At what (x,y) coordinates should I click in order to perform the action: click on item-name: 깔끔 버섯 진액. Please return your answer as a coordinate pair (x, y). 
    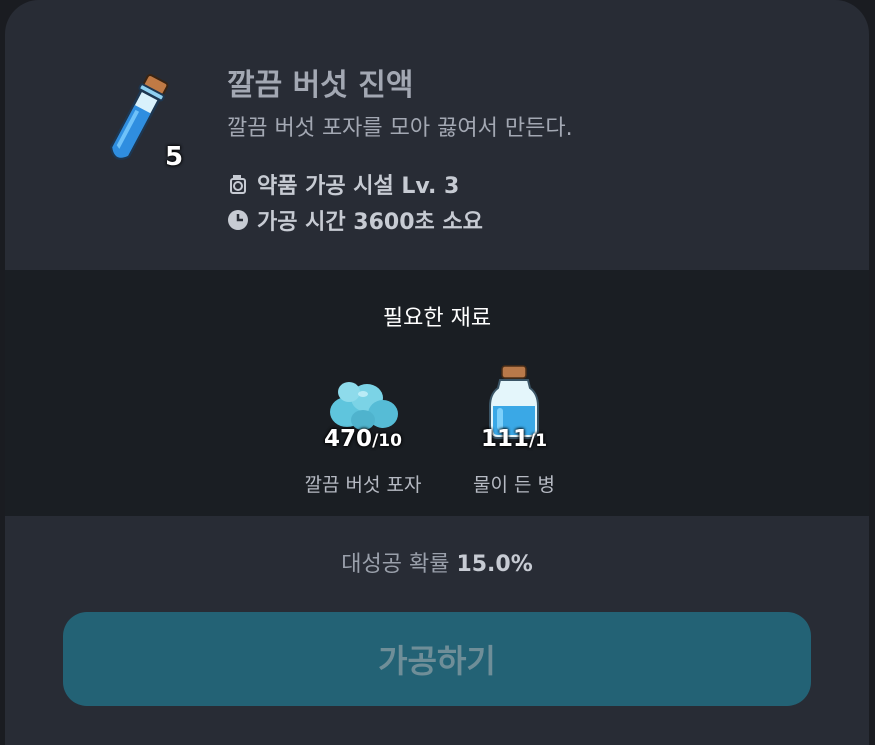
    Looking at the image, I should click on (320, 85).